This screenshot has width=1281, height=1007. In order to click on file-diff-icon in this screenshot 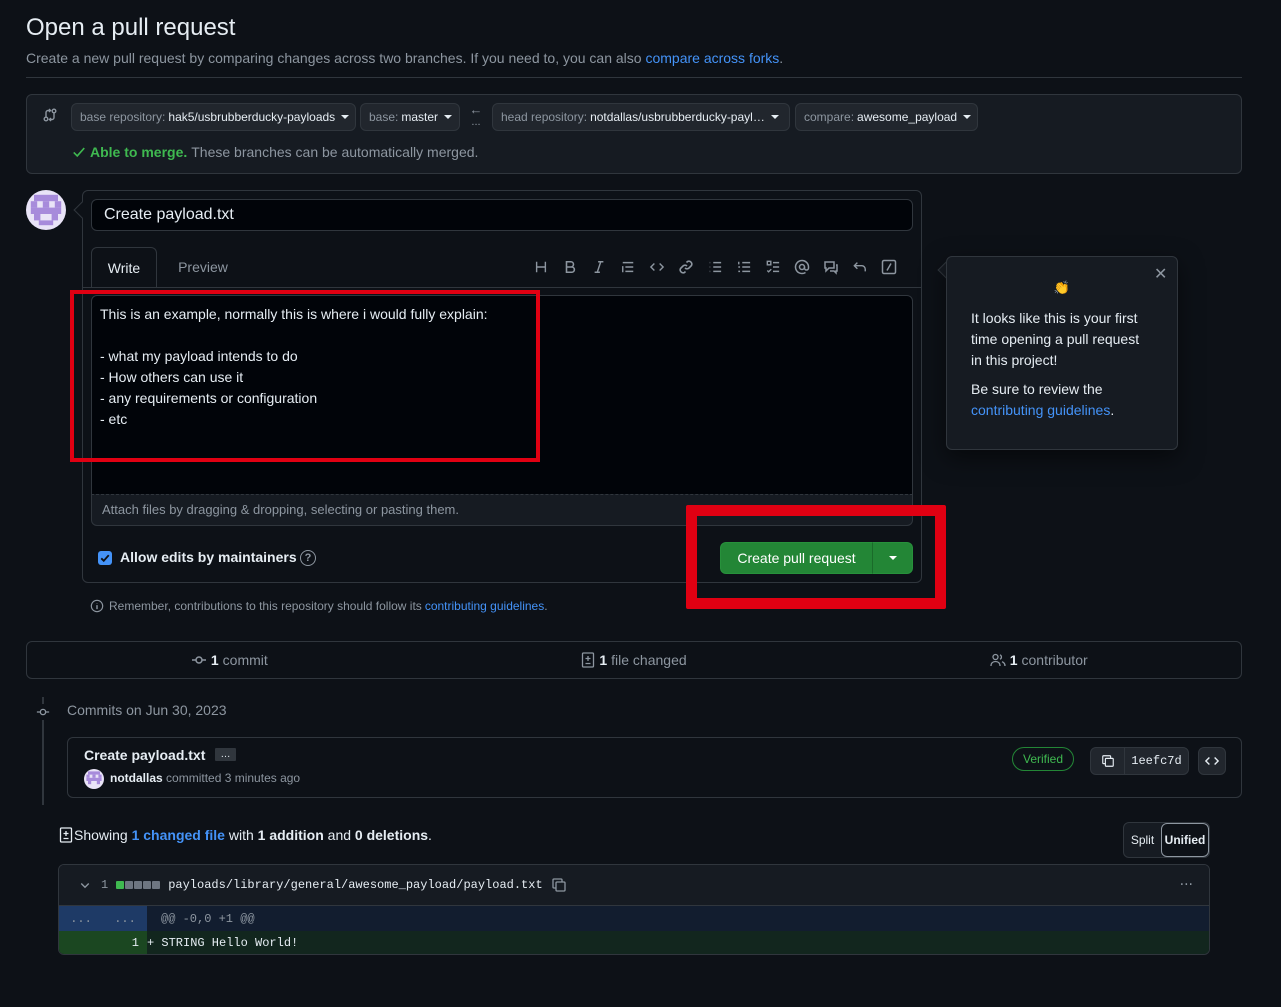, I will do `click(588, 660)`.